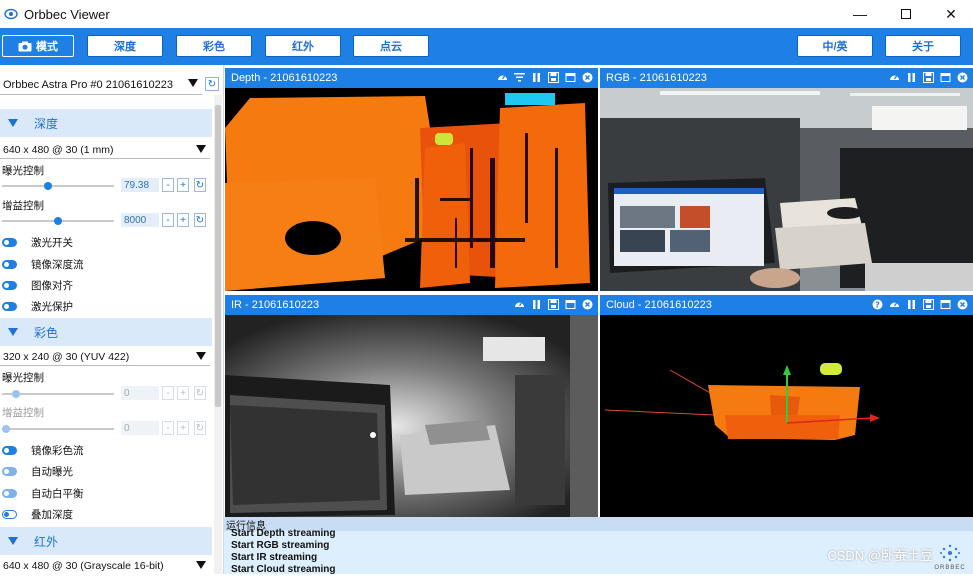 The height and width of the screenshot is (576, 973). What do you see at coordinates (951, 14) in the screenshot?
I see `close-window-button: ✕` at bounding box center [951, 14].